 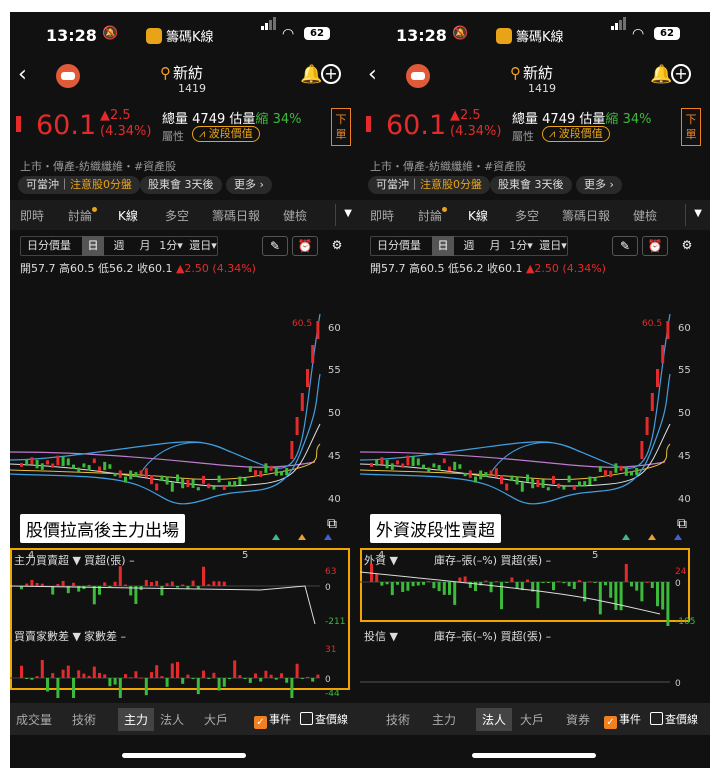 What do you see at coordinates (34, 719) in the screenshot?
I see `bottom-tab: 成交量` at bounding box center [34, 719].